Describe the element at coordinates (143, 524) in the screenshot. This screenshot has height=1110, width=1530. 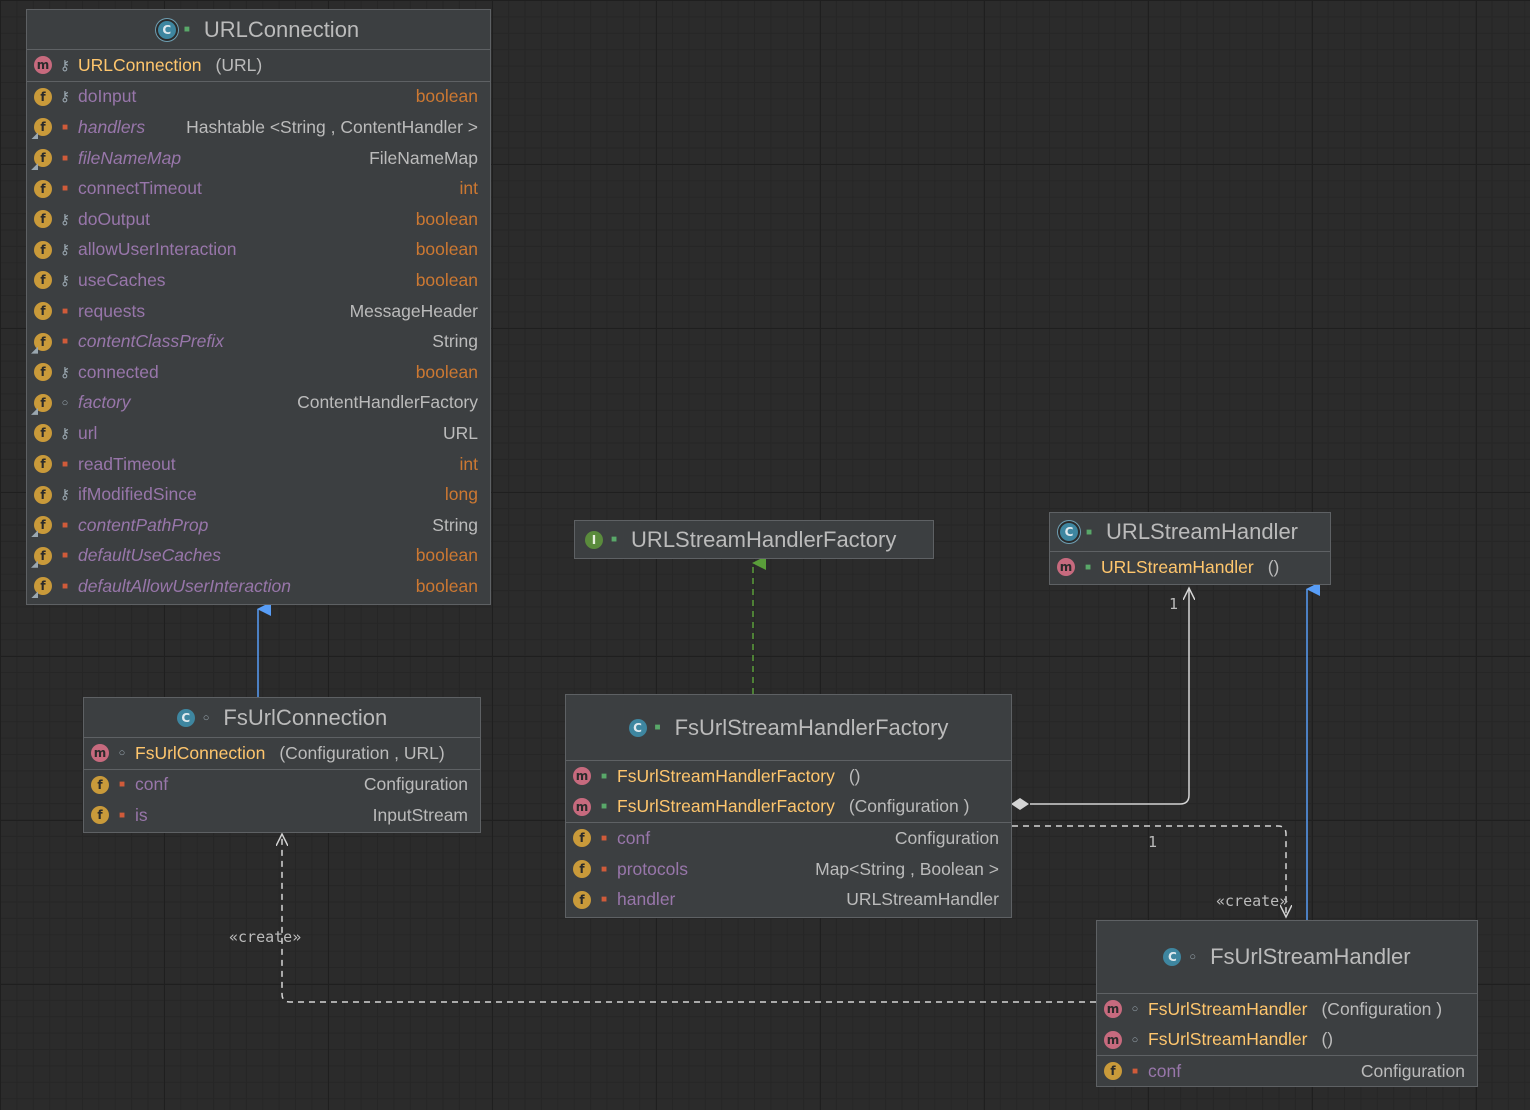
I see `field-name: contentPathProp` at that location.